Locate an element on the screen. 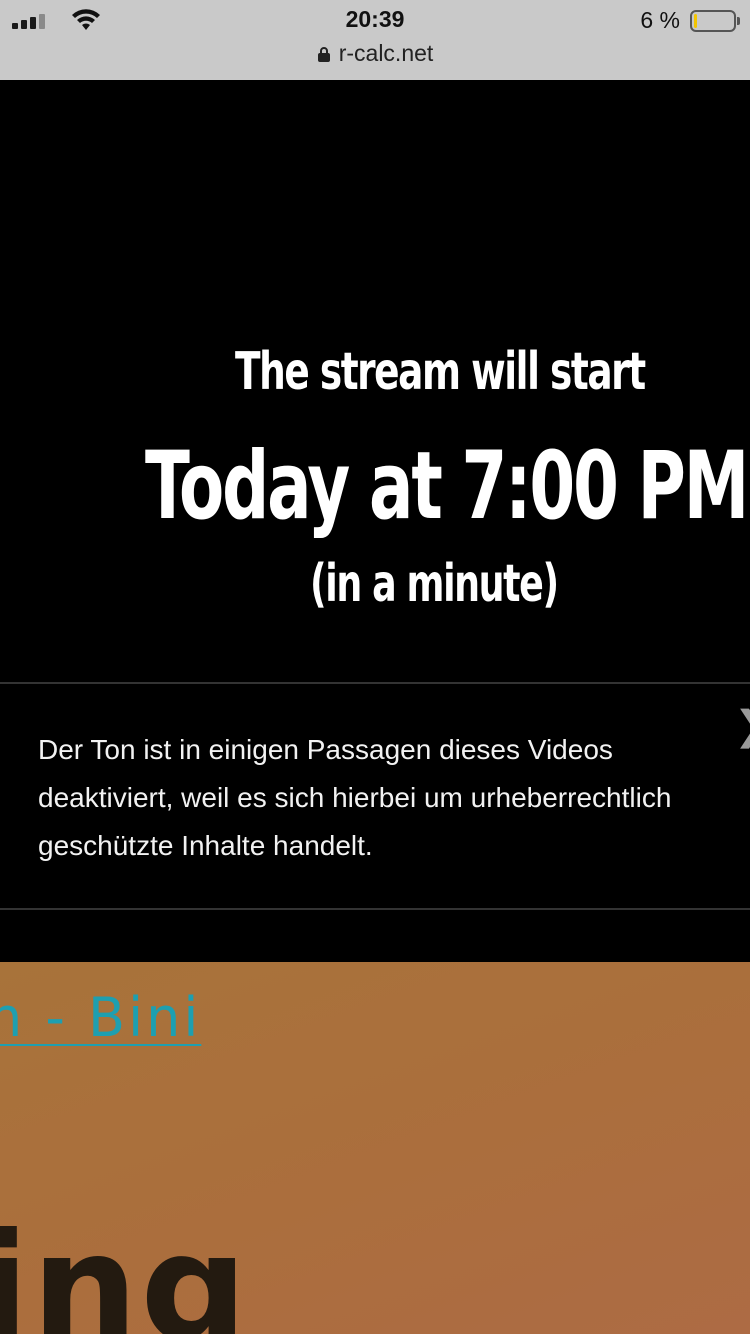 The height and width of the screenshot is (1334, 750). address-bar: r-calc.net is located at coordinates (375, 53).